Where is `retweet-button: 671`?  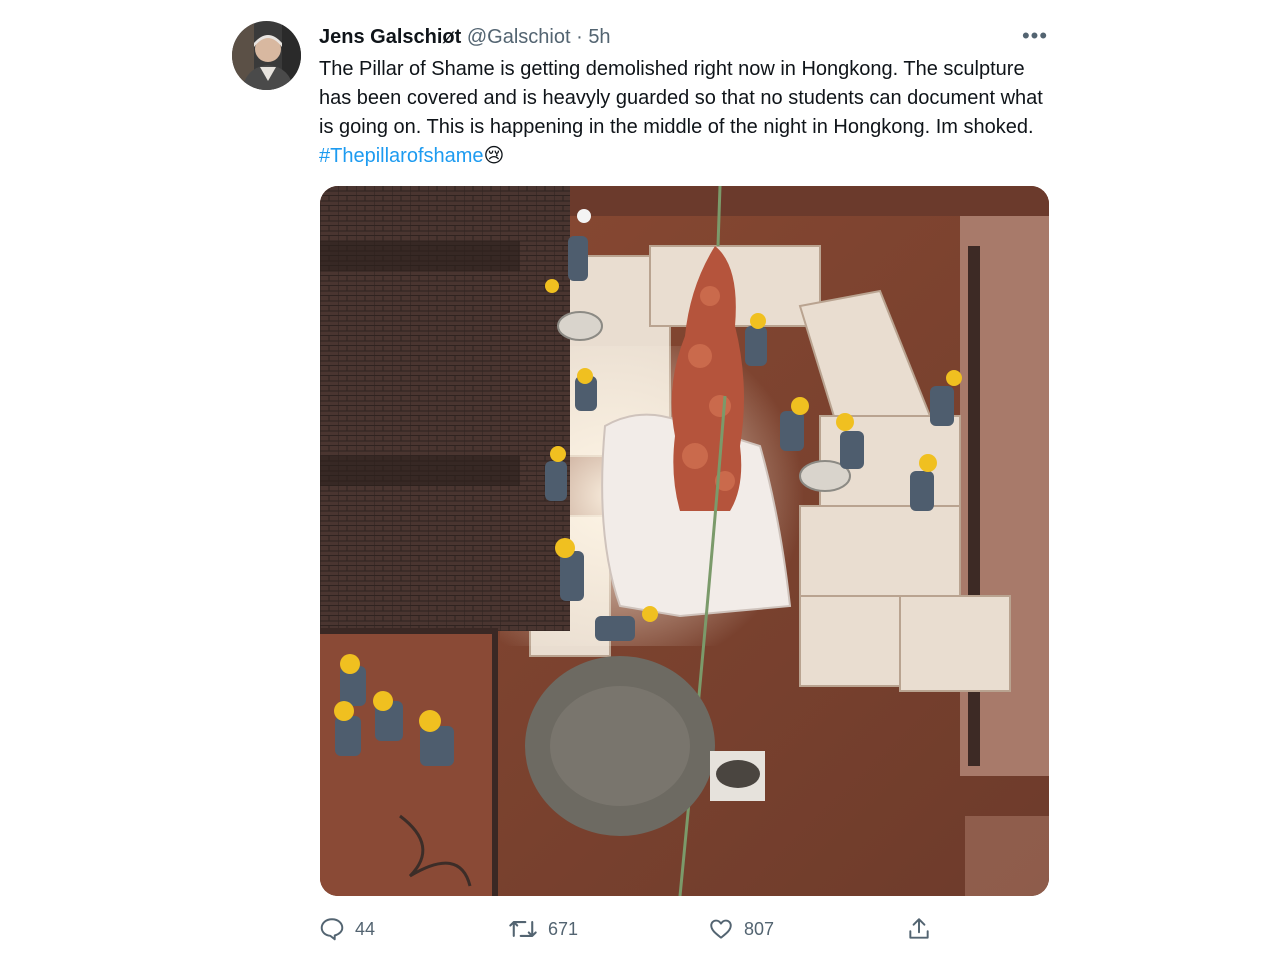
retweet-button: 671 is located at coordinates (543, 929).